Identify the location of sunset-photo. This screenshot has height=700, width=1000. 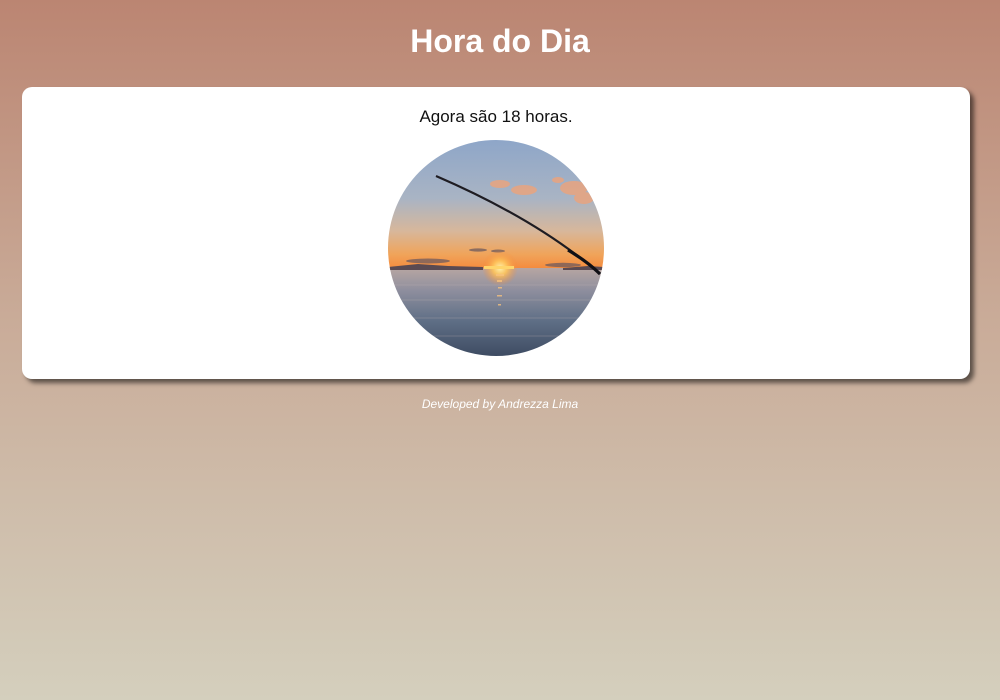
(496, 248).